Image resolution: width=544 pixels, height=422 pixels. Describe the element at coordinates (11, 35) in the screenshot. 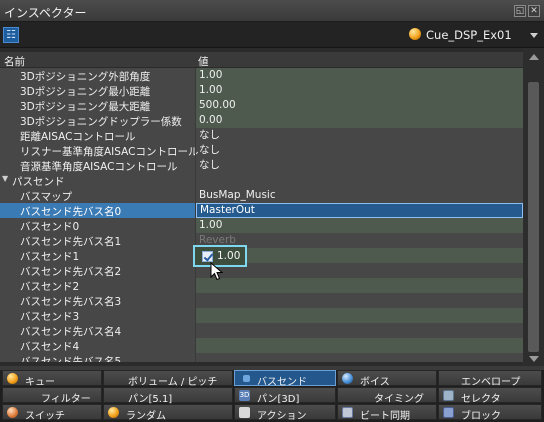

I see `list-view-button: ☷` at that location.